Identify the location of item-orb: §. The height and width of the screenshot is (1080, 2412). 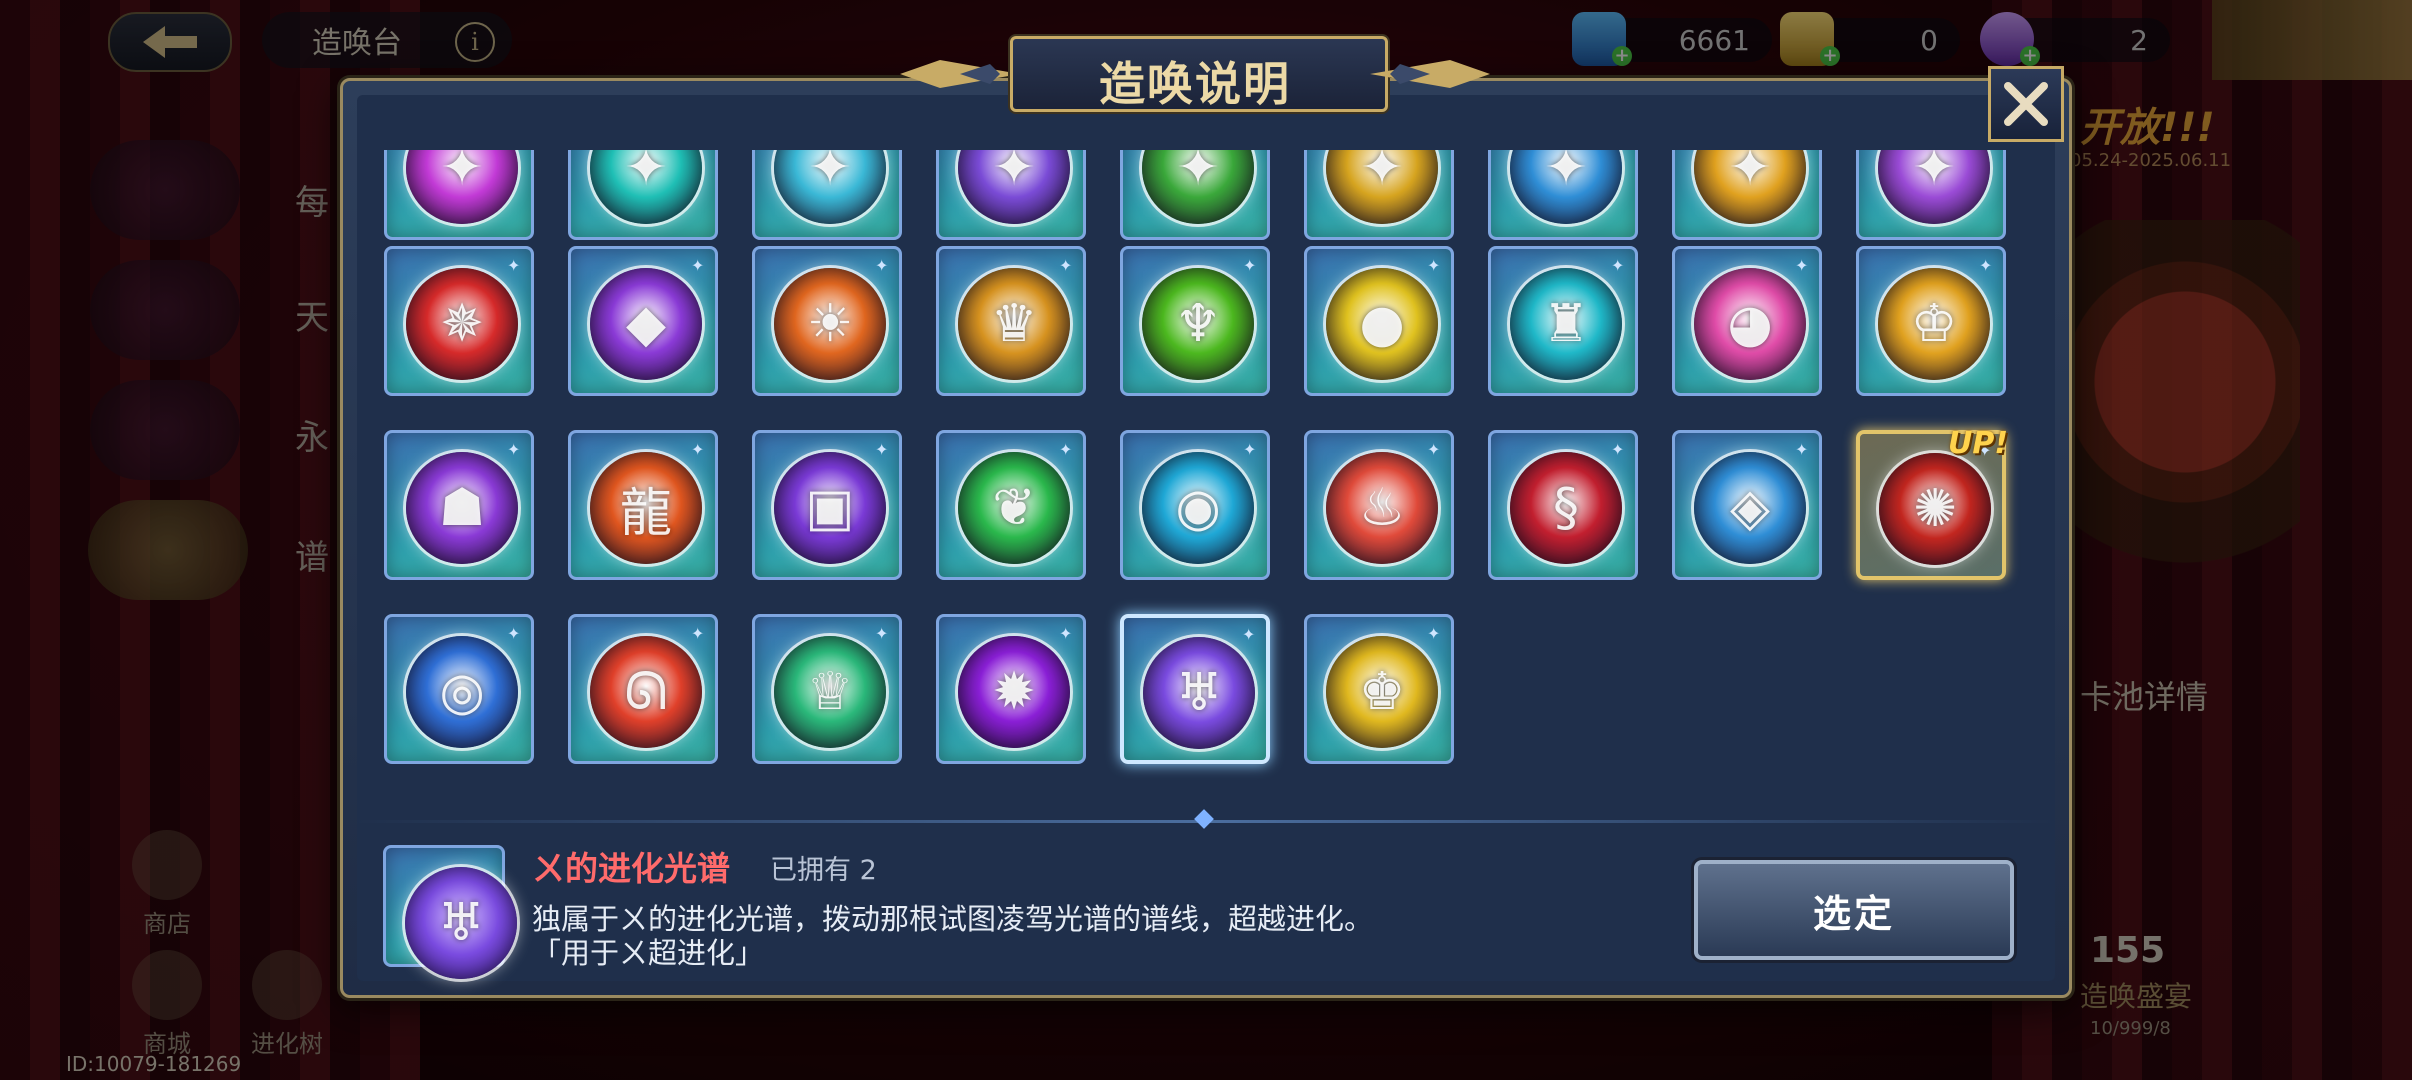
(1566, 508).